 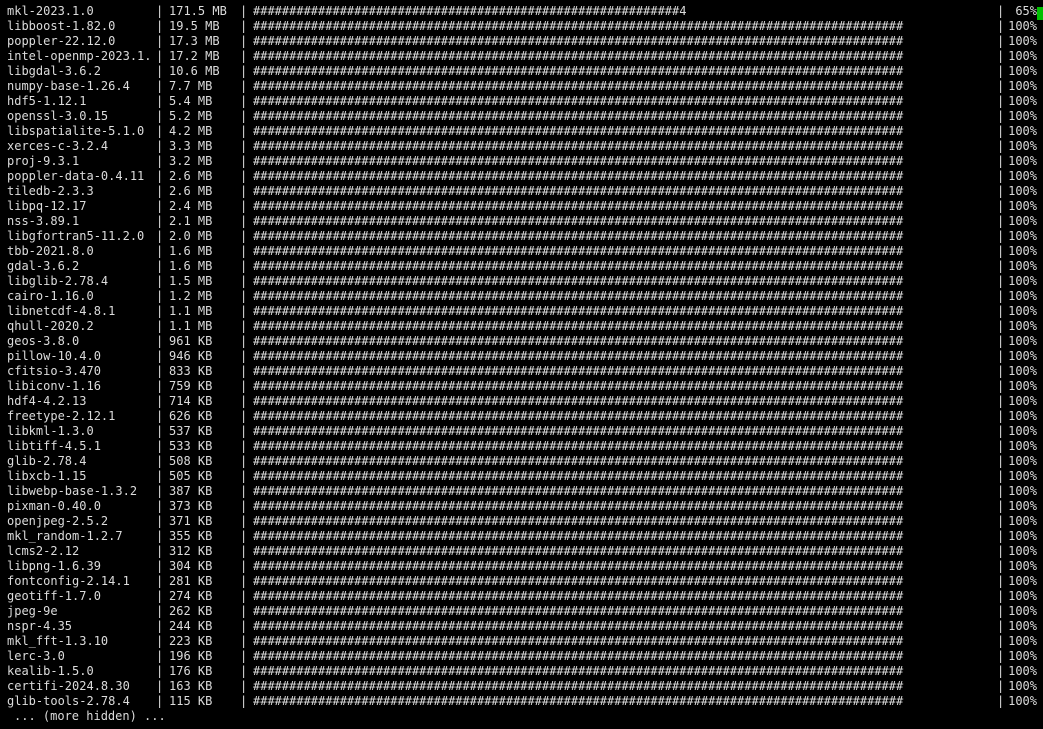 What do you see at coordinates (58, 116) in the screenshot?
I see `package-name: openssl-3.0.15` at bounding box center [58, 116].